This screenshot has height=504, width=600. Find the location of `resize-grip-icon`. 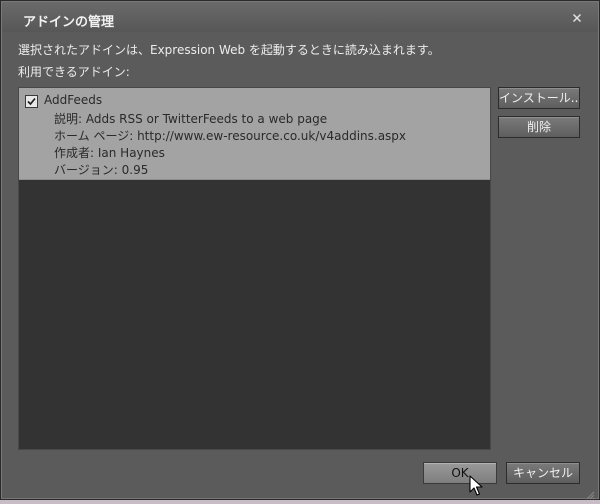

resize-grip-icon is located at coordinates (590, 492).